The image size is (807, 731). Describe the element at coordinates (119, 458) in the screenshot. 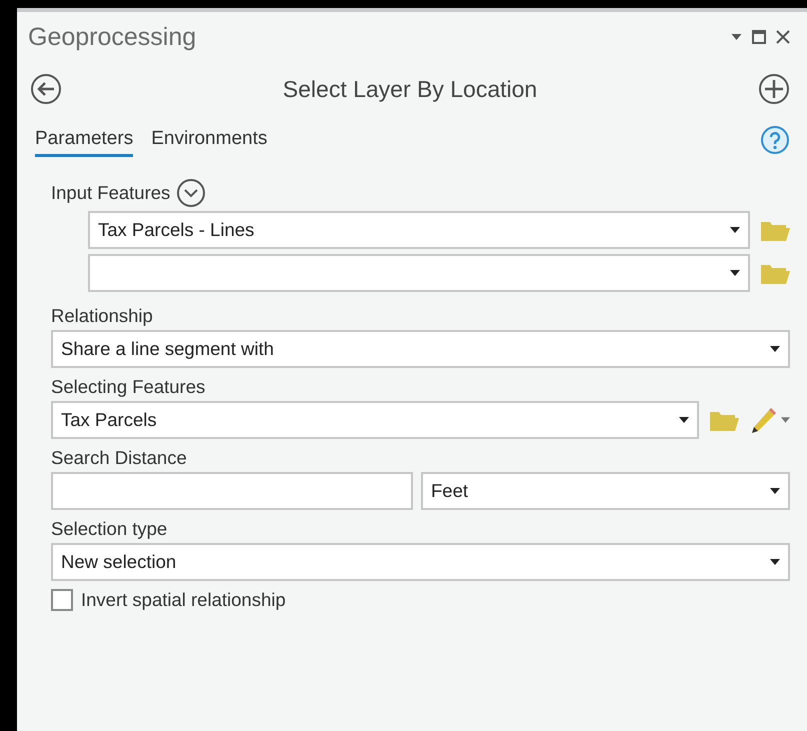

I see `field-label: Search Distance` at that location.